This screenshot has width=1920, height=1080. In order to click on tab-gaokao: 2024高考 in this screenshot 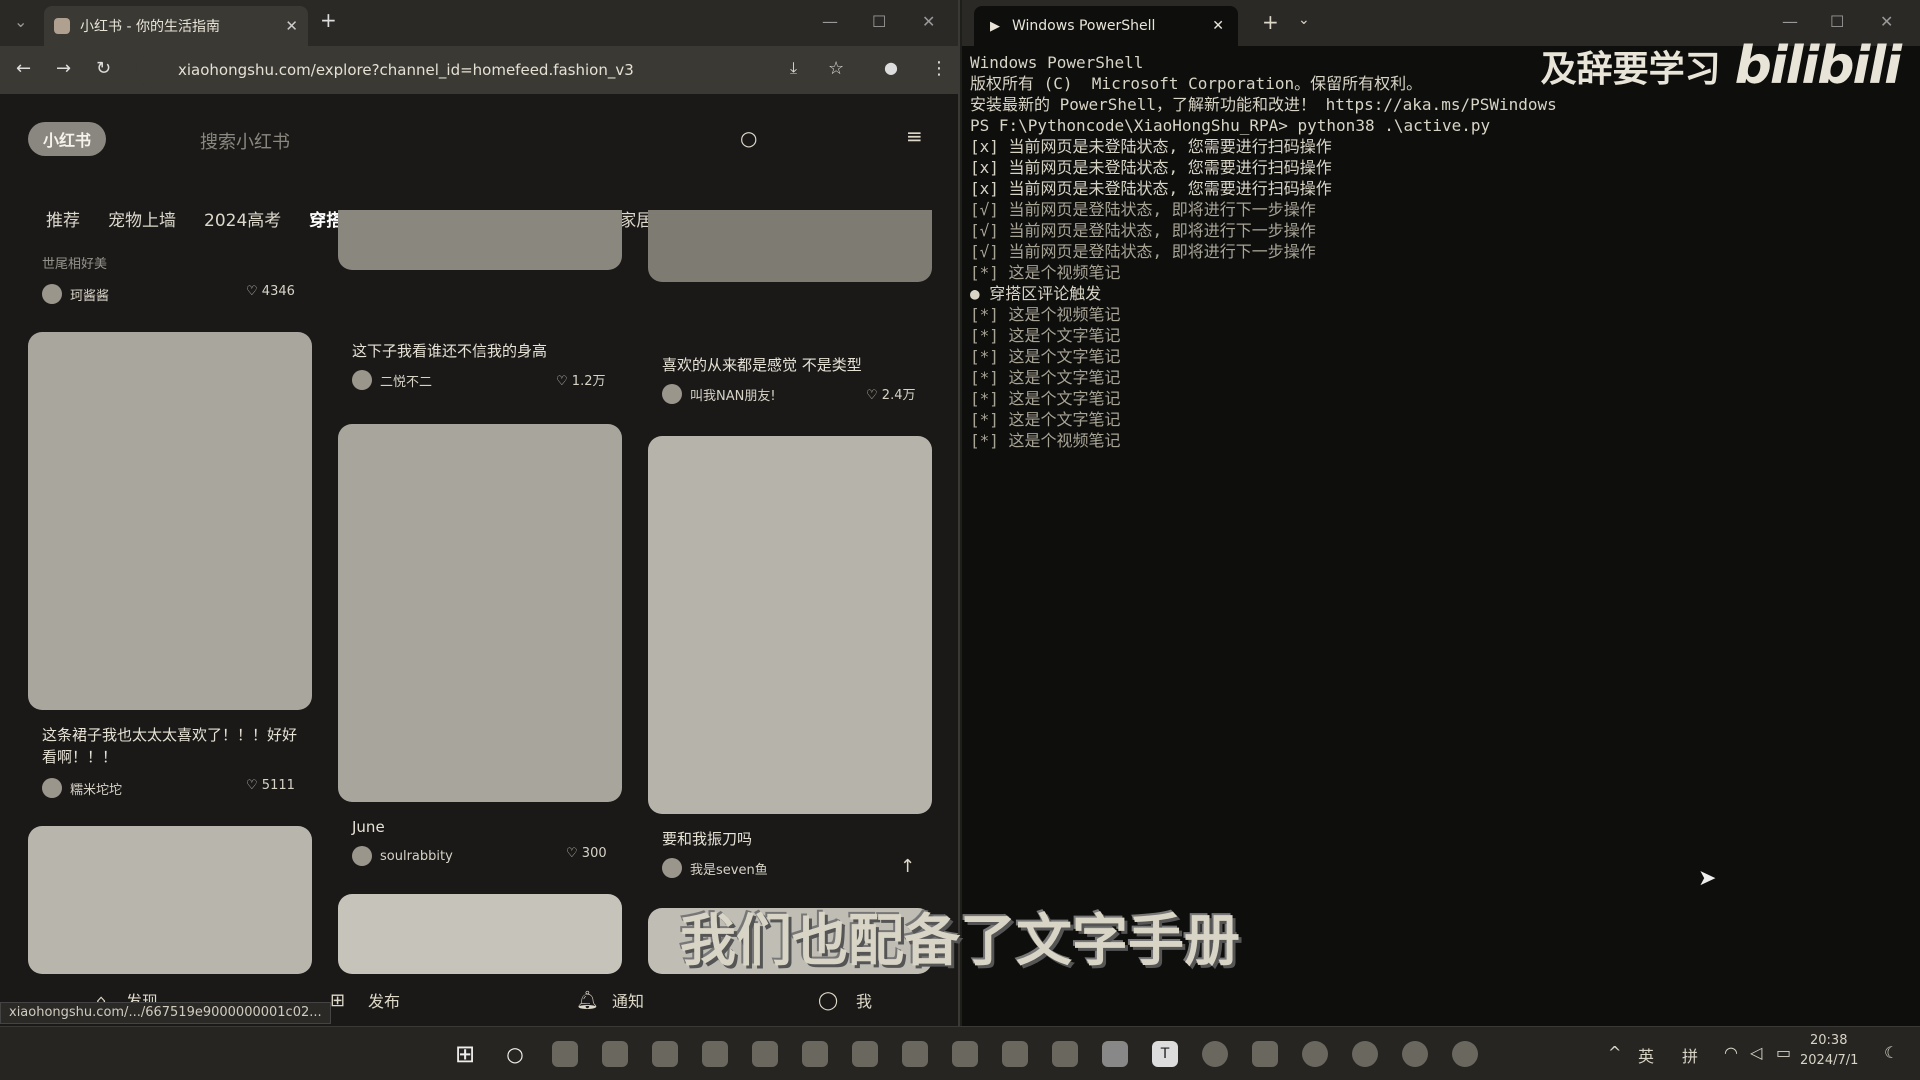, I will do `click(242, 218)`.